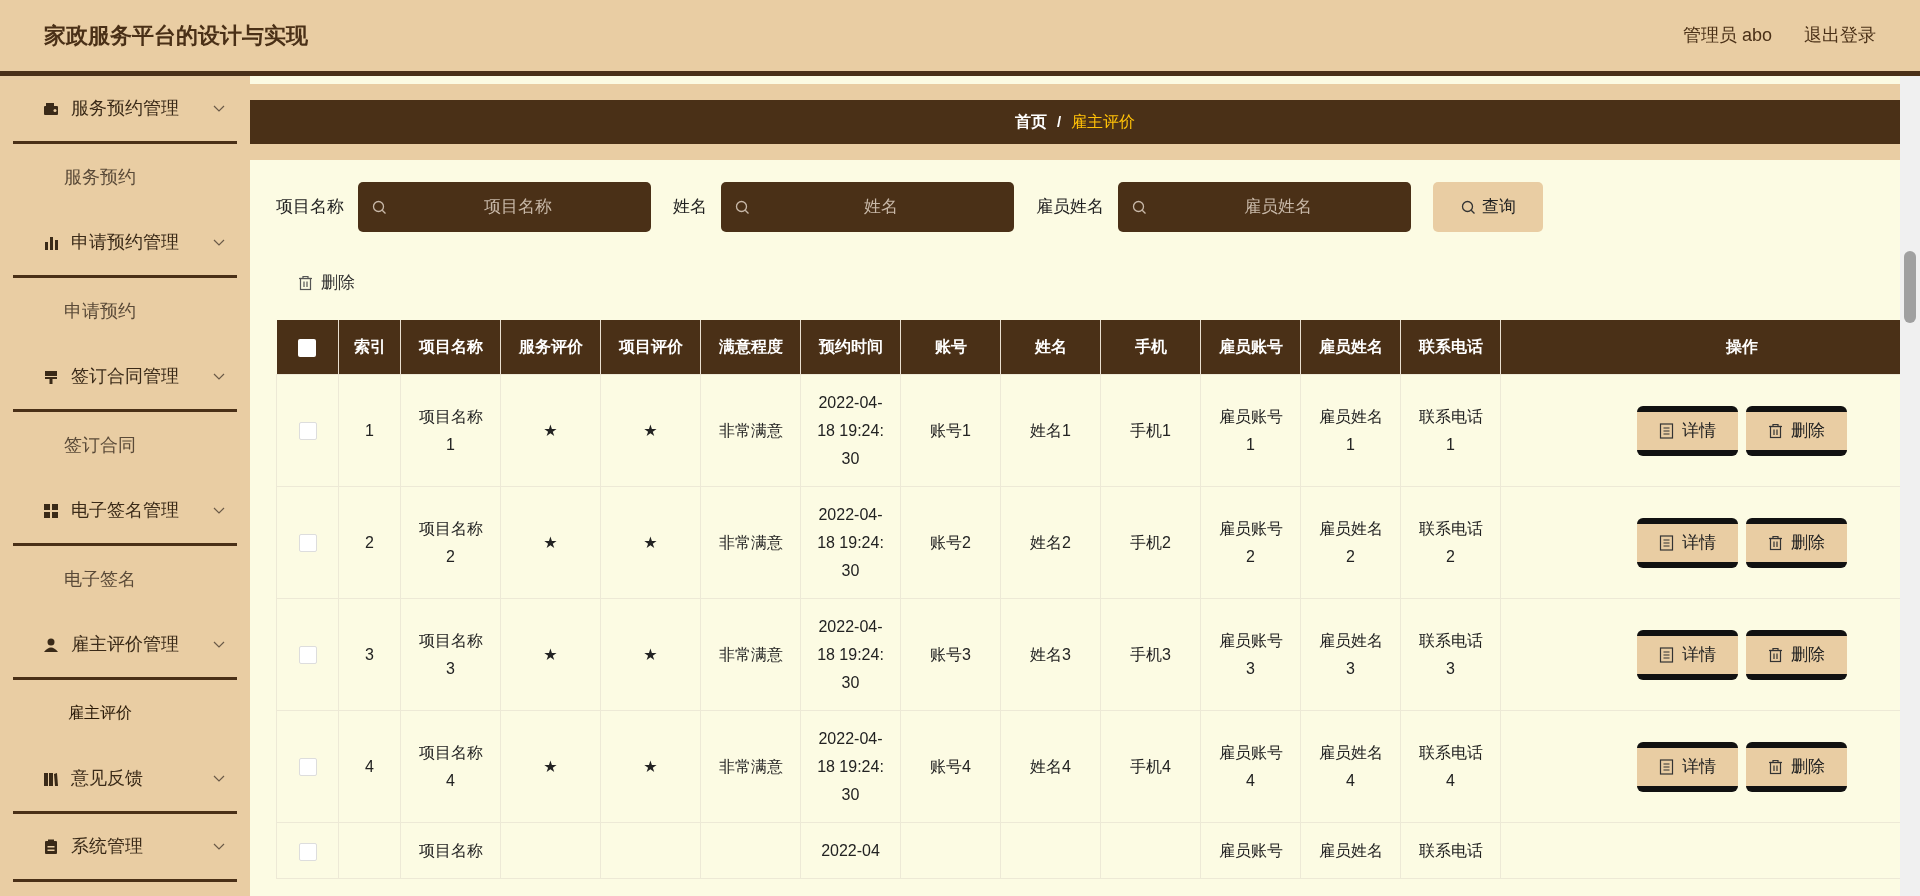 Image resolution: width=1920 pixels, height=896 pixels. What do you see at coordinates (1450, 542) in the screenshot?
I see `table-cell: 联系电话2` at bounding box center [1450, 542].